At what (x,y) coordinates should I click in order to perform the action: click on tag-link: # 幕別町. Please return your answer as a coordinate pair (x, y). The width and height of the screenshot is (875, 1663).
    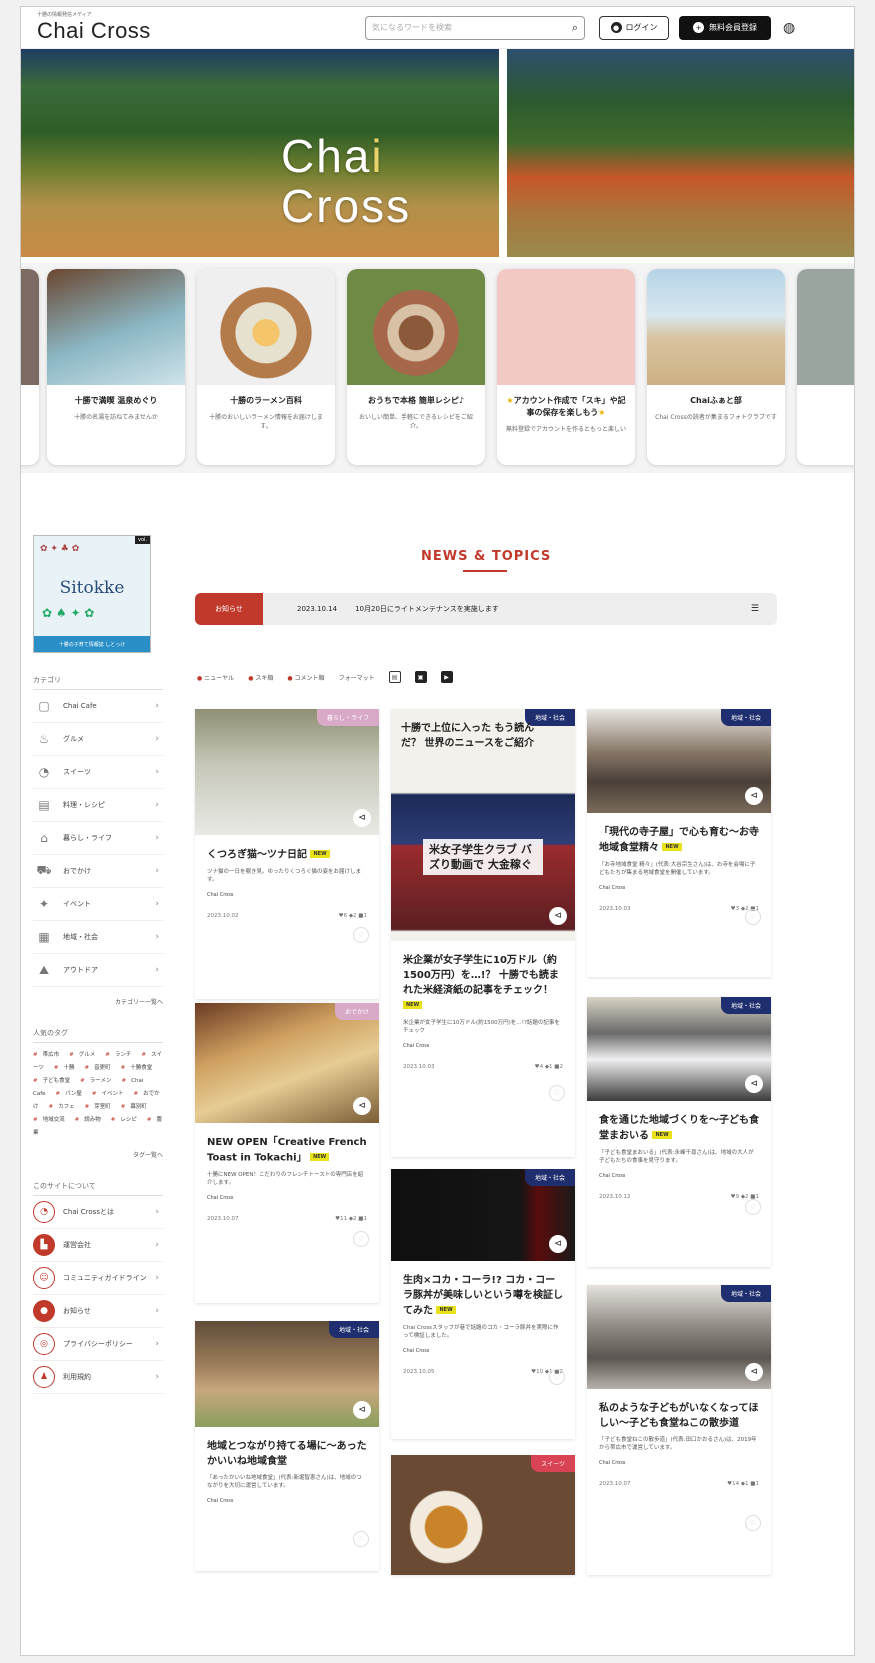
    Looking at the image, I should click on (136, 1107).